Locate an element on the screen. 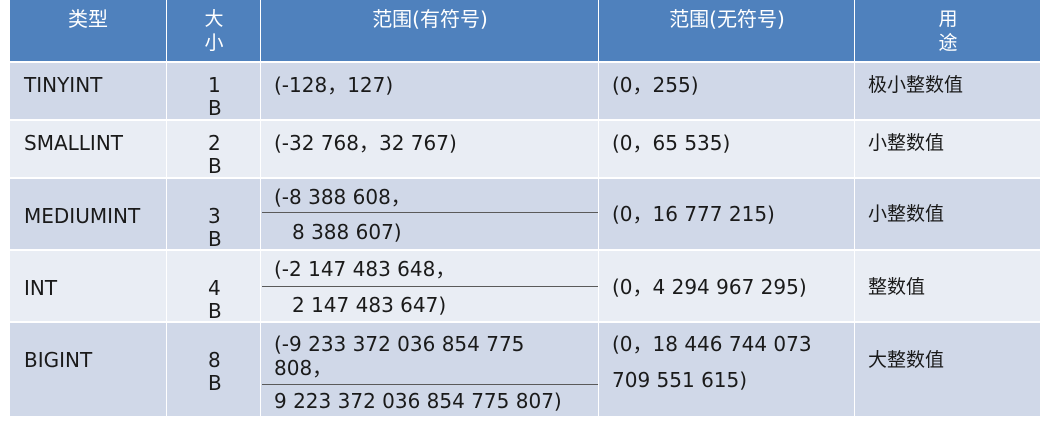 This screenshot has width=1044, height=426. signed-range-line1: (-9 233 372 036 854 775 is located at coordinates (399, 344).